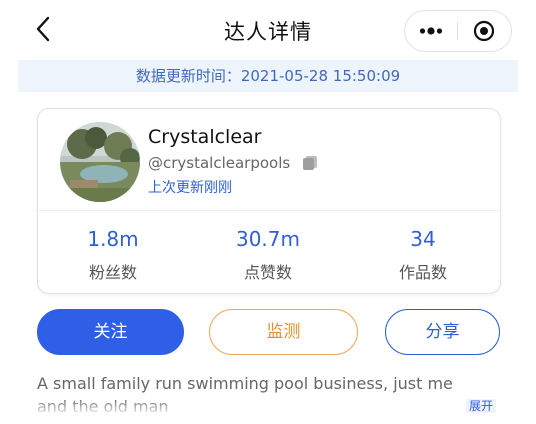  Describe the element at coordinates (283, 332) in the screenshot. I see `monitor-button: 监测` at that location.